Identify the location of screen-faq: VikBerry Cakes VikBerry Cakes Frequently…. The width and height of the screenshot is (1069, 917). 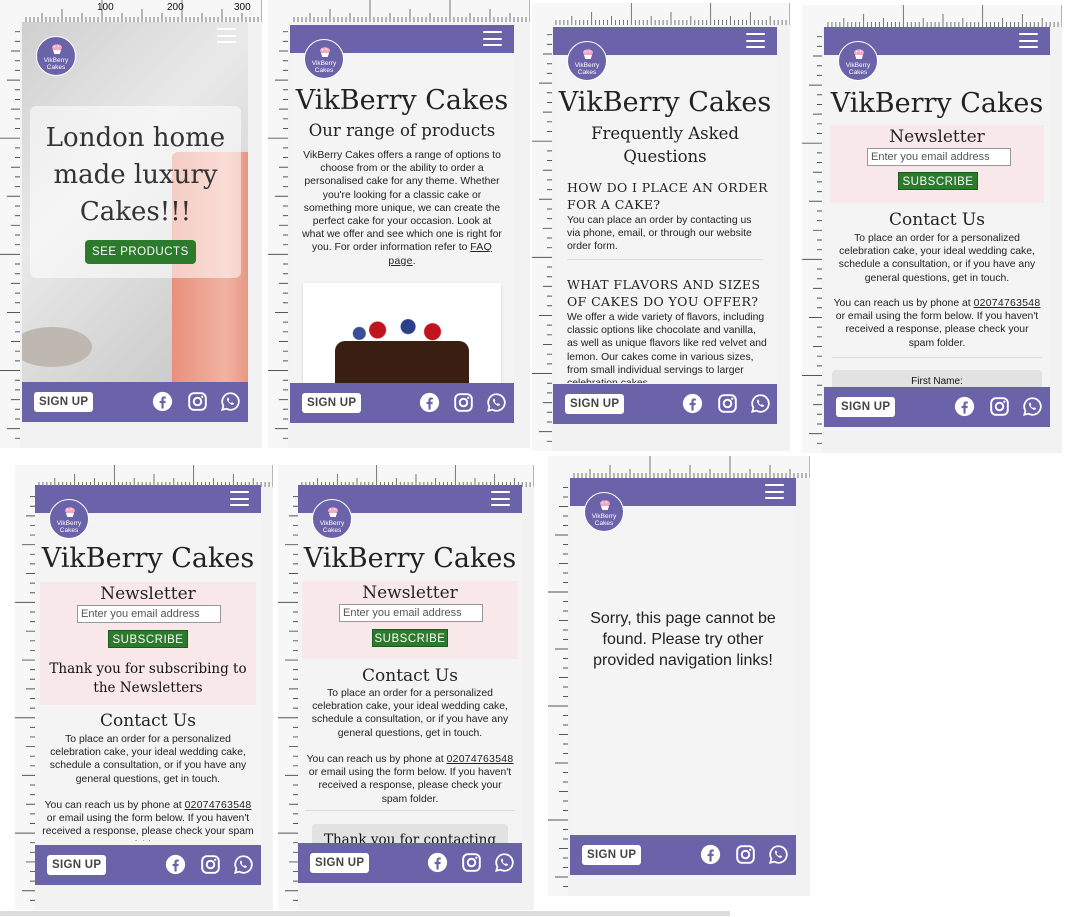
(661, 227).